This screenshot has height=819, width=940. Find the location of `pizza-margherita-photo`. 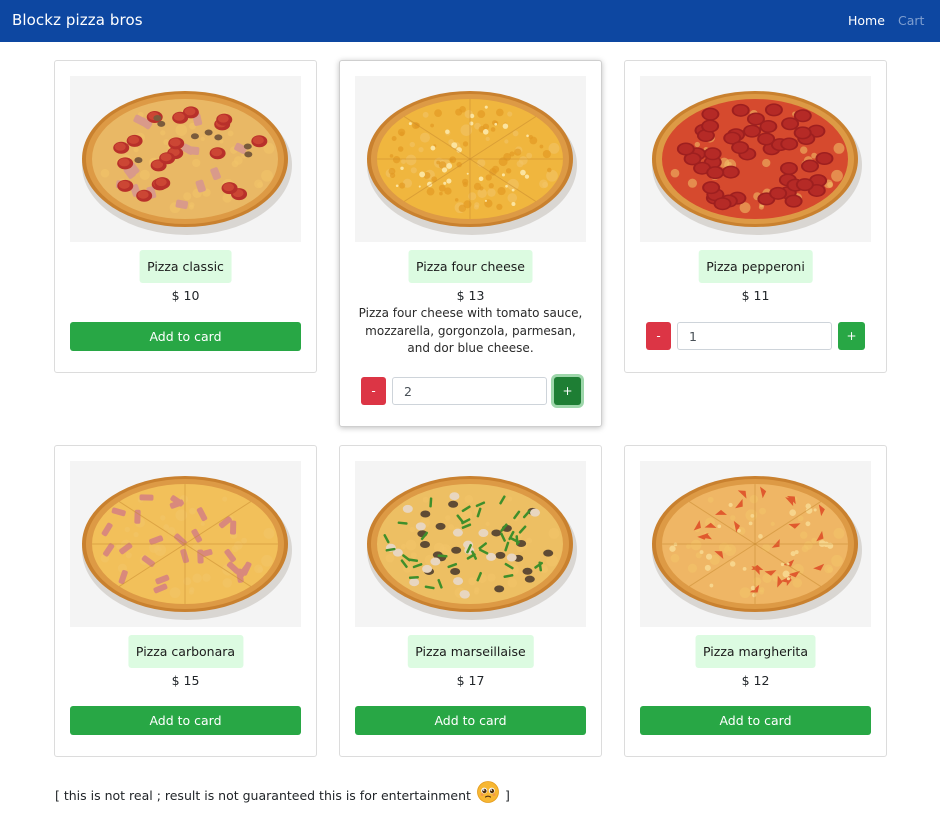

pizza-margherita-photo is located at coordinates (755, 544).